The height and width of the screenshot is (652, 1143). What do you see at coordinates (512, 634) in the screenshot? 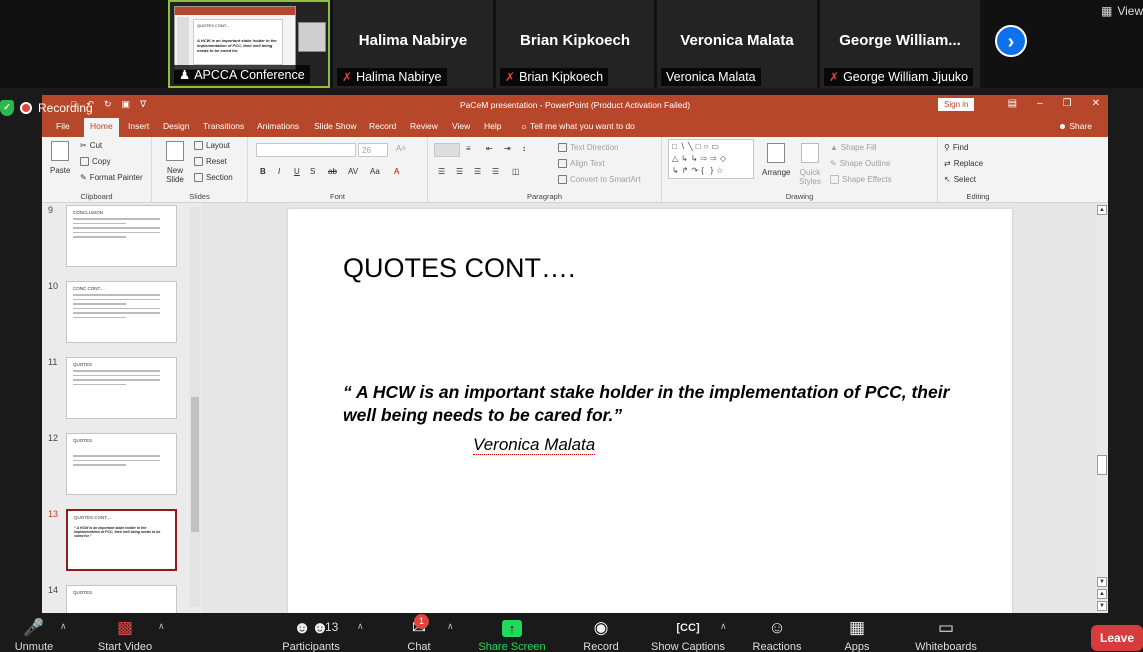
I see `share-screen-button: ↑ Share Screen` at bounding box center [512, 634].